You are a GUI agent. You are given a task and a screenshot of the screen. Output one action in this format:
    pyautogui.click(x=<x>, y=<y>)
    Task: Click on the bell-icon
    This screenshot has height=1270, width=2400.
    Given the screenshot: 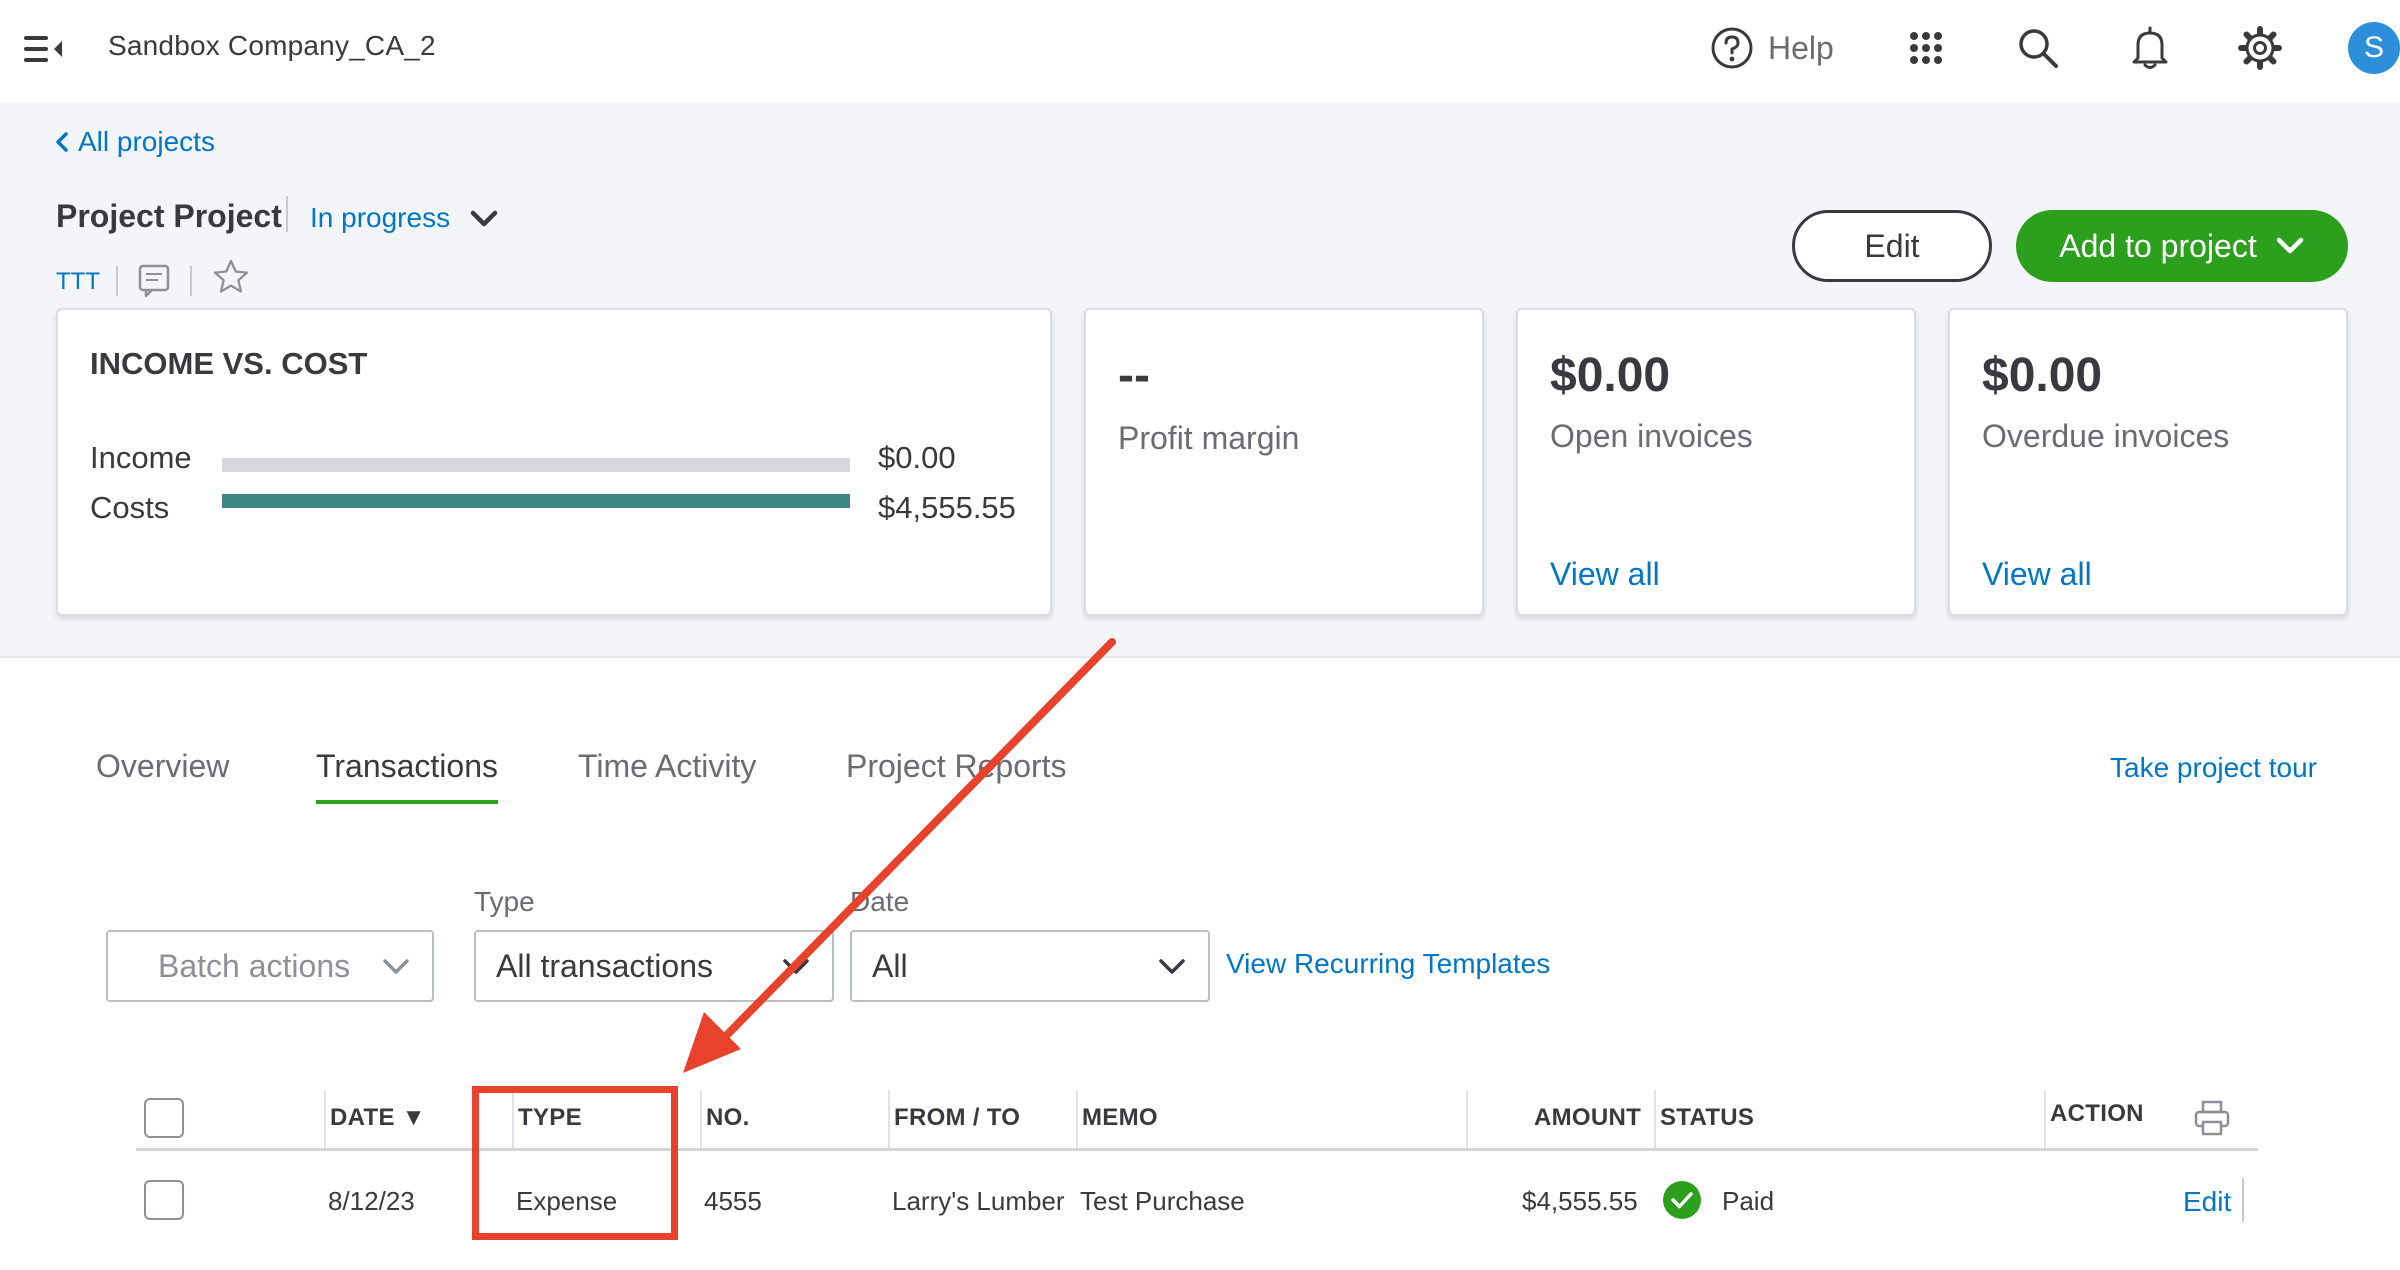 What is the action you would take?
    pyautogui.click(x=2150, y=48)
    